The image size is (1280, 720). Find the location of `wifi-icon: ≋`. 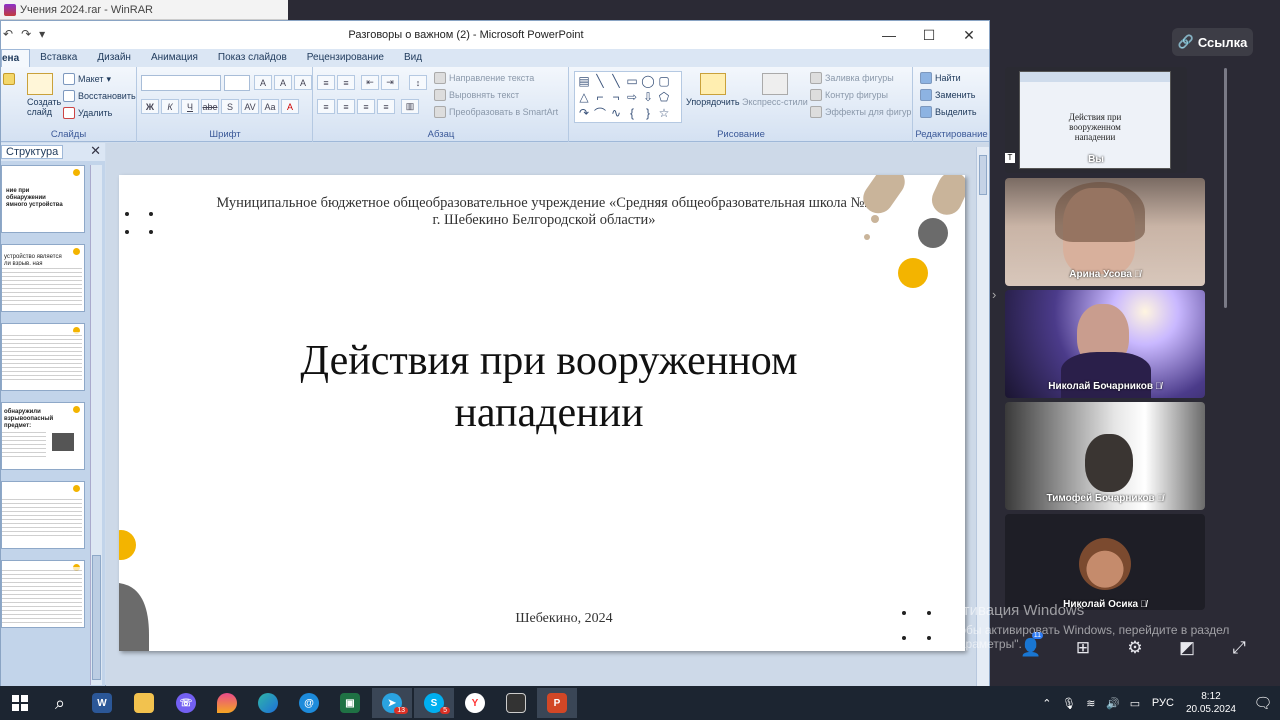

wifi-icon: ≋ is located at coordinates (1091, 703).